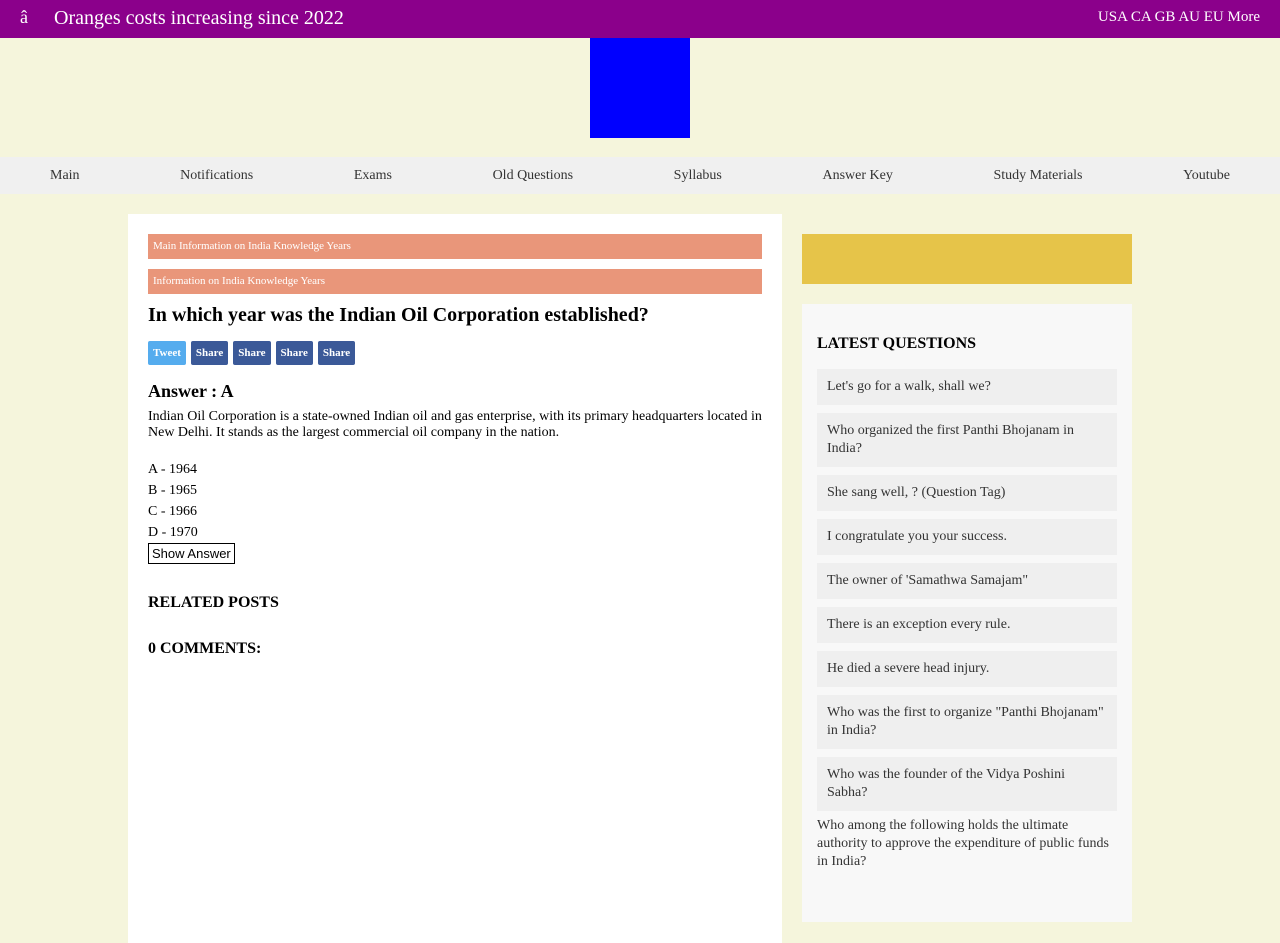 Image resolution: width=1280 pixels, height=943 pixels. Describe the element at coordinates (199, 18) in the screenshot. I see `news-ticker: Oranges costs increasing since 2022` at that location.